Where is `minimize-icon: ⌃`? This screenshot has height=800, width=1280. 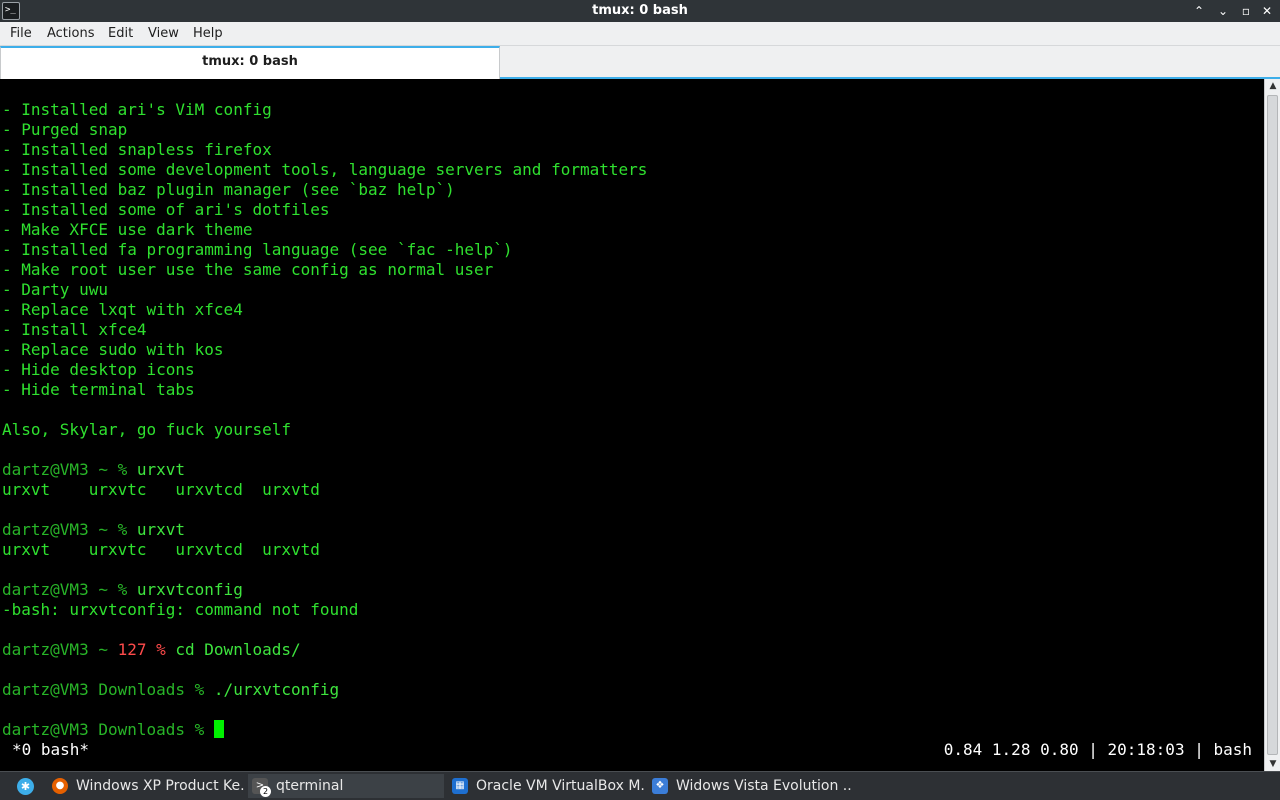 minimize-icon: ⌃ is located at coordinates (1199, 11).